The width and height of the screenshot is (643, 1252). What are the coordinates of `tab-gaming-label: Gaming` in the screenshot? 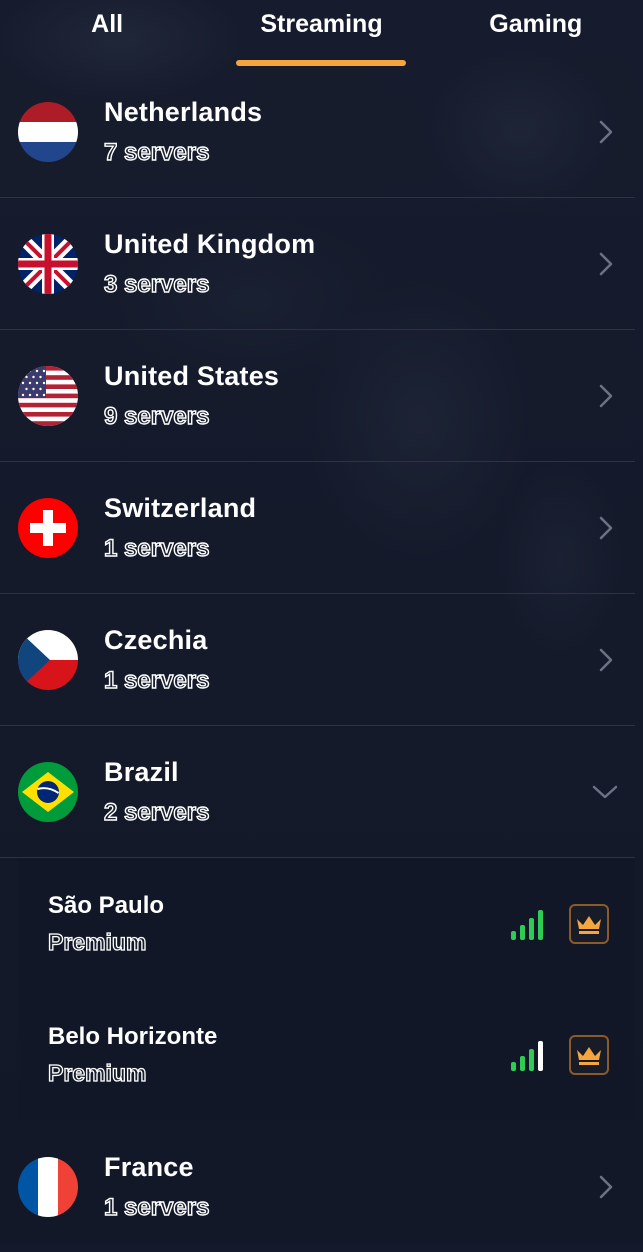 It's located at (536, 24).